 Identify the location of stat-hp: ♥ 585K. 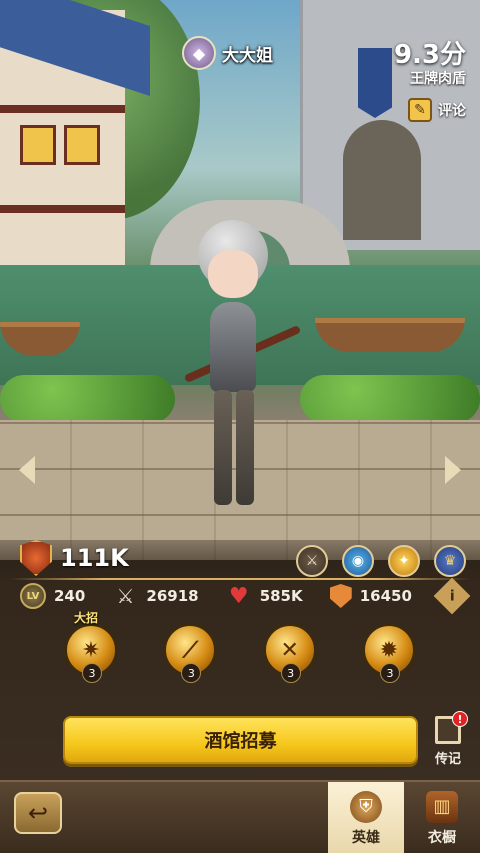
(264, 596).